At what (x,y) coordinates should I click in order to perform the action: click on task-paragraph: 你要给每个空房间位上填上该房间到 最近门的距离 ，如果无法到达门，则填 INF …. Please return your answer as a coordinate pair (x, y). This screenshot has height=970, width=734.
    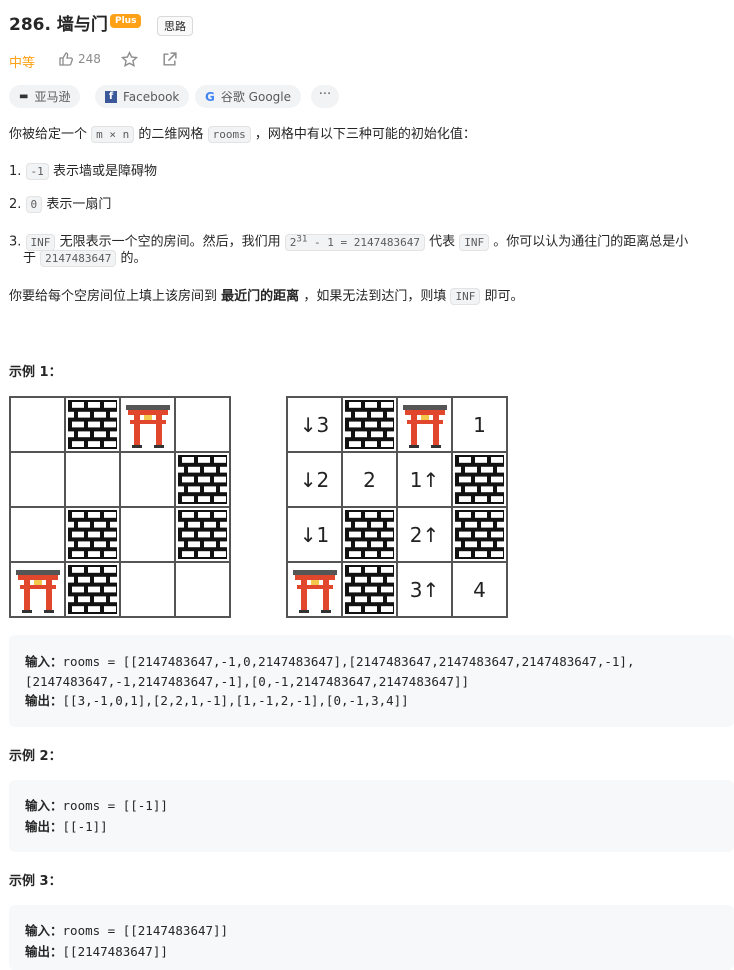
    Looking at the image, I should click on (266, 297).